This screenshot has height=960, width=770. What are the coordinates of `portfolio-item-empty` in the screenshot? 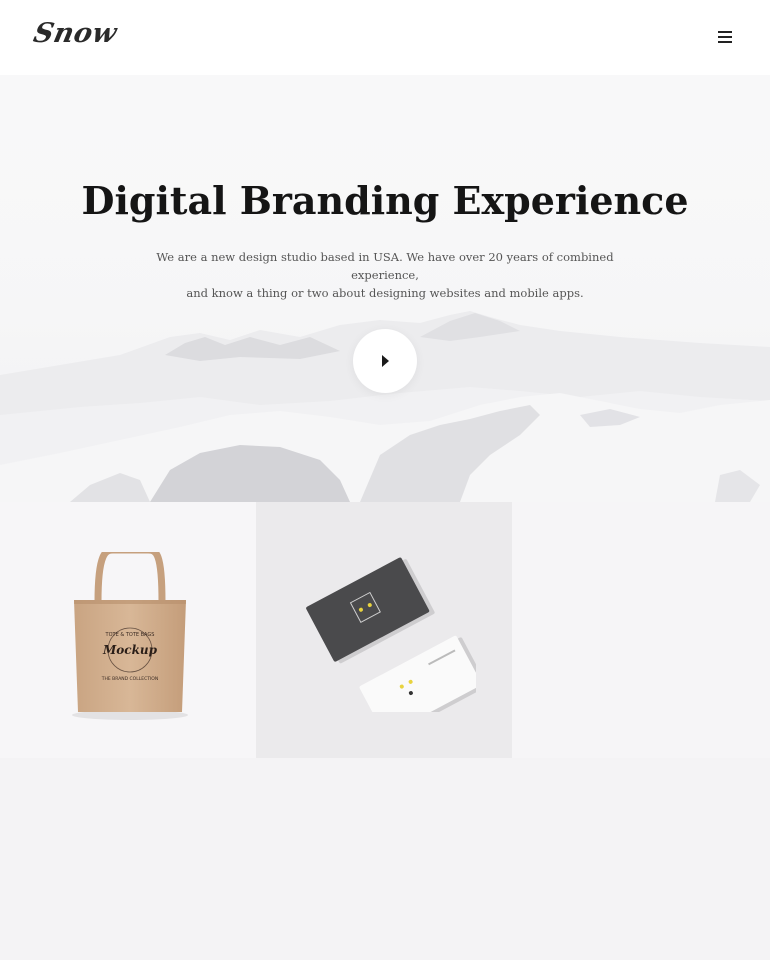 It's located at (641, 630).